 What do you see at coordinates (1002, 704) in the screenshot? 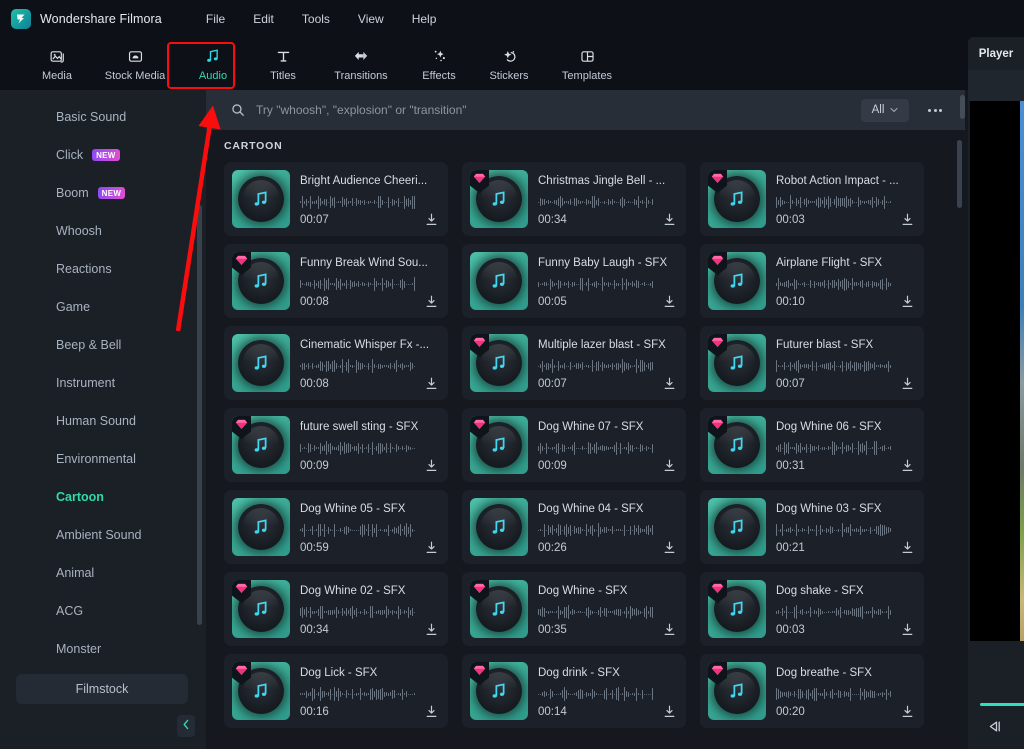
I see `player-progress-bar` at bounding box center [1002, 704].